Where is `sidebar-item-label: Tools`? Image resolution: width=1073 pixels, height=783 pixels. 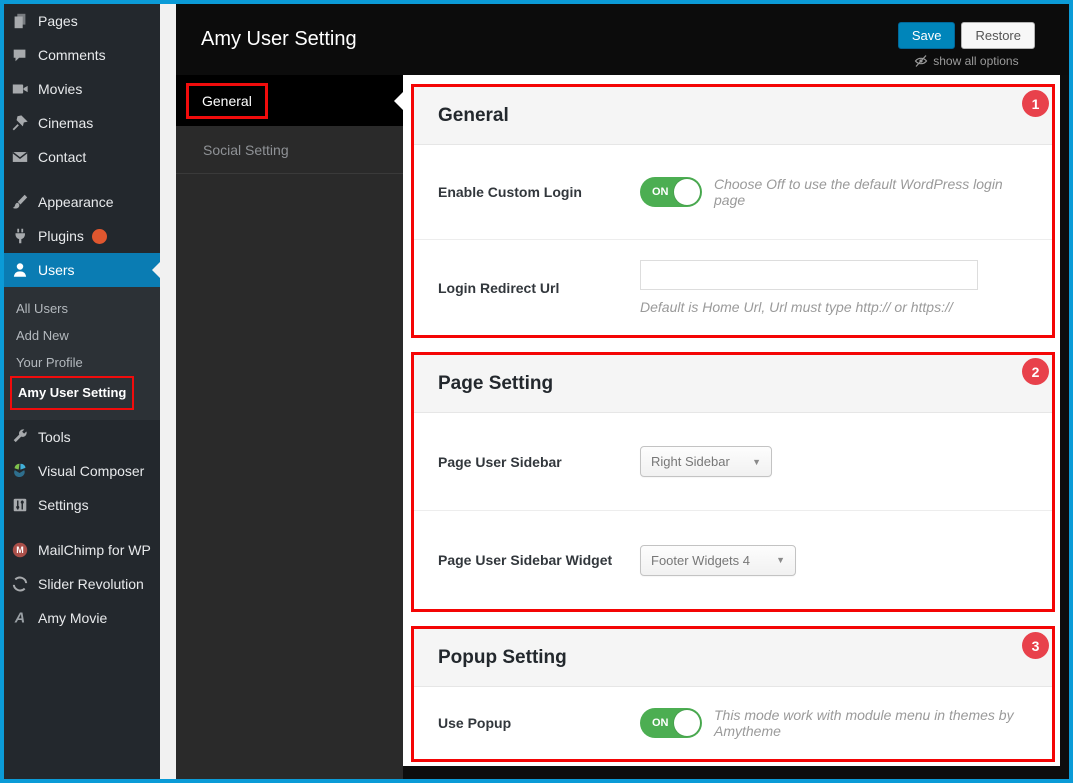 sidebar-item-label: Tools is located at coordinates (54, 437).